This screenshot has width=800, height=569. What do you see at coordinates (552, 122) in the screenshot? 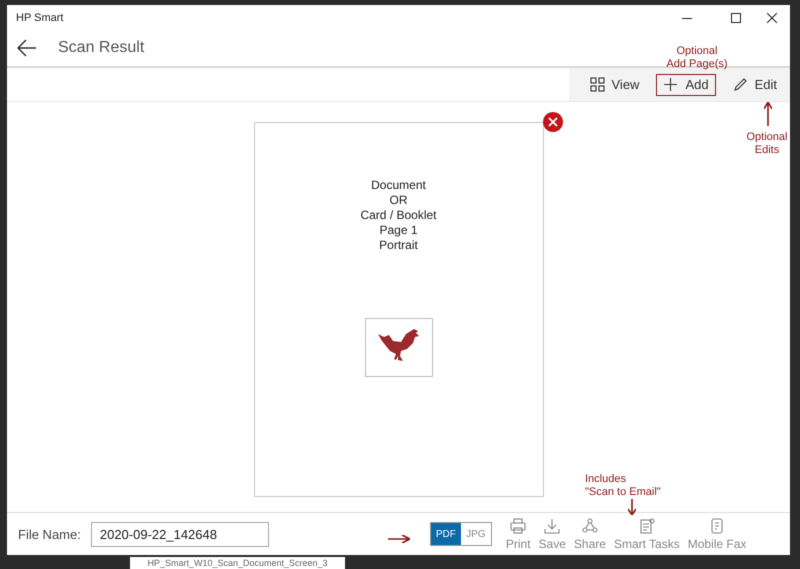
I see `delete-icon` at bounding box center [552, 122].